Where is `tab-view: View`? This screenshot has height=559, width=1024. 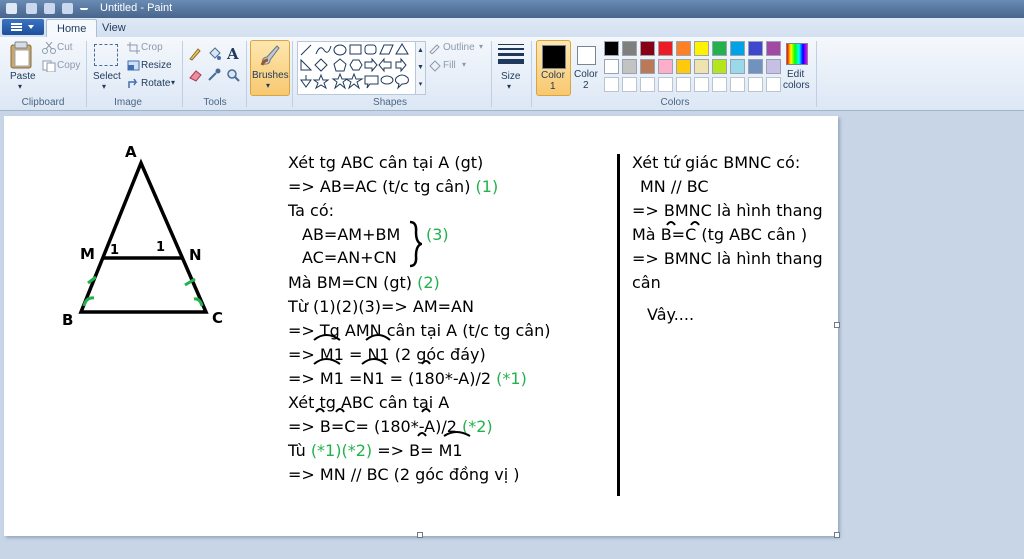 tab-view: View is located at coordinates (114, 28).